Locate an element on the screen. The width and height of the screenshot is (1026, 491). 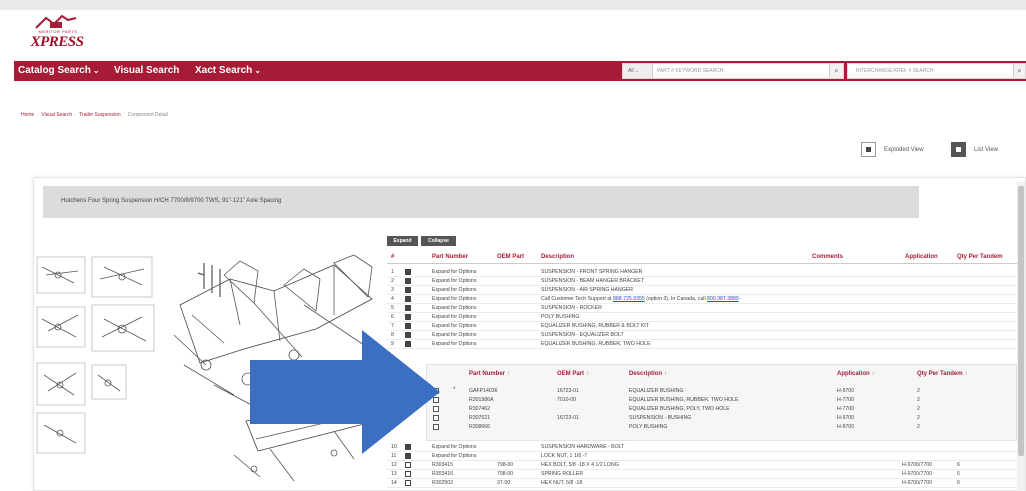
list-view-toggle: List View is located at coordinates (981, 151).